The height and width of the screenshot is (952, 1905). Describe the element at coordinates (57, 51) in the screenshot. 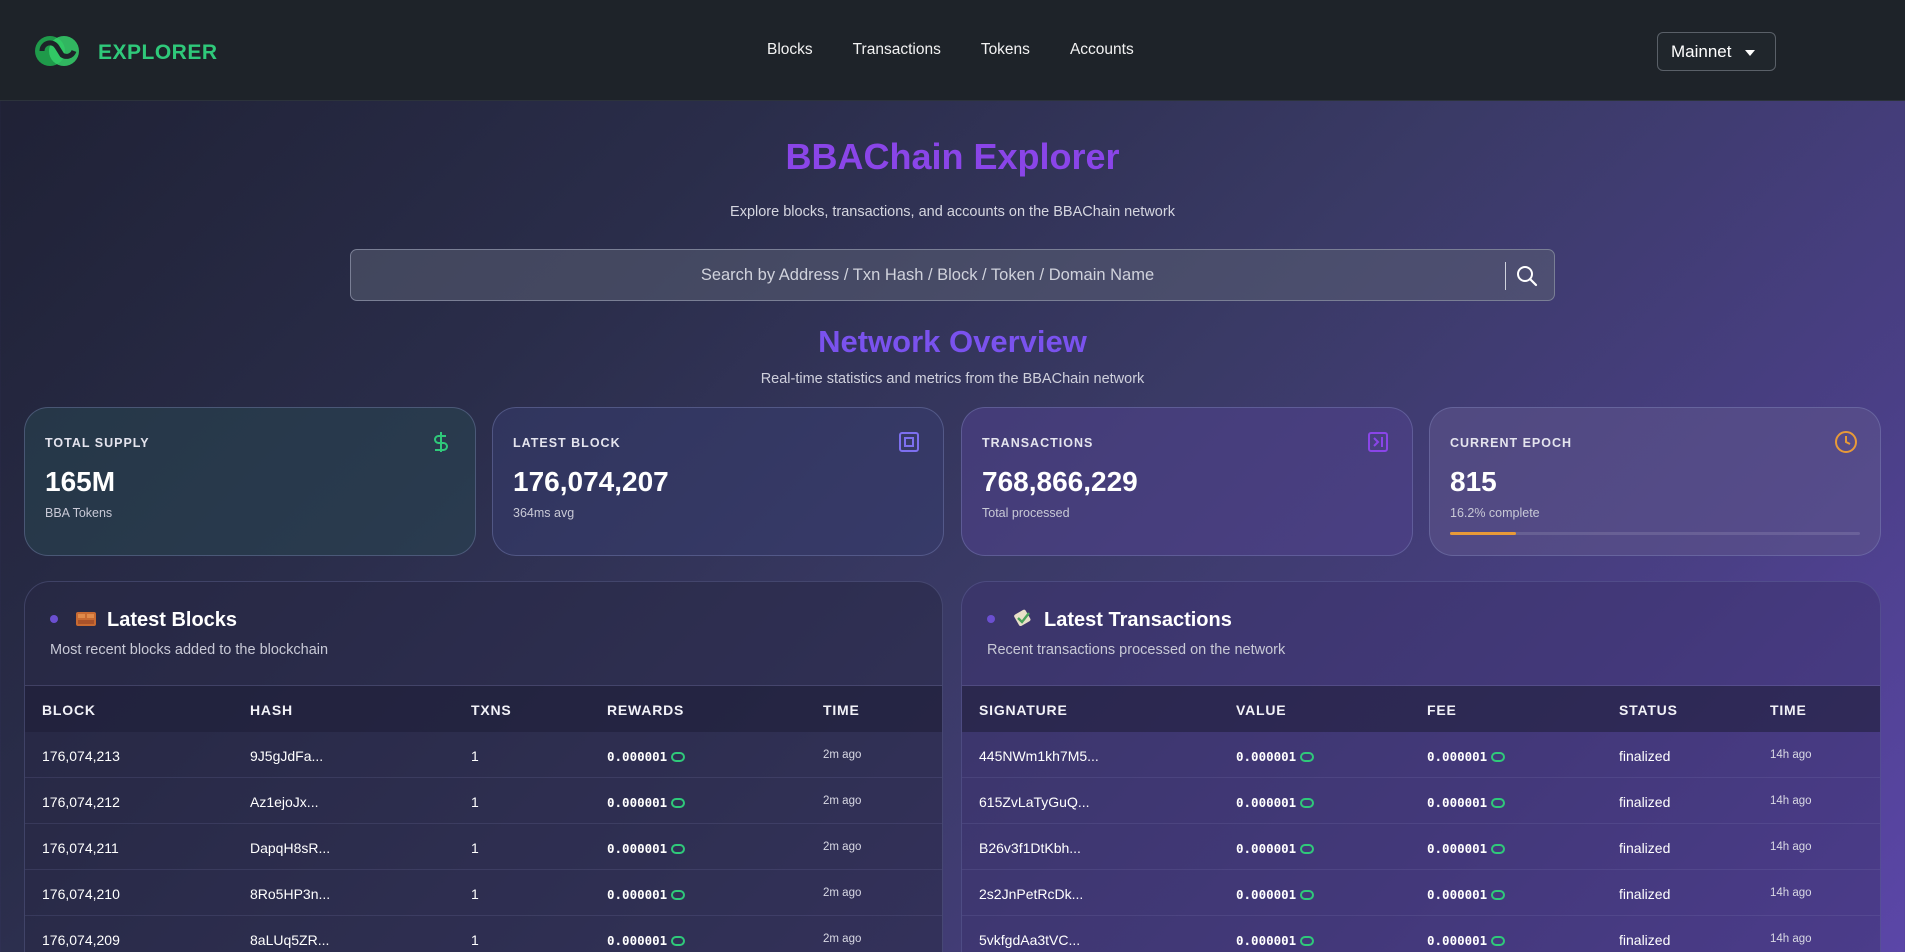

I see `logo-icon` at that location.